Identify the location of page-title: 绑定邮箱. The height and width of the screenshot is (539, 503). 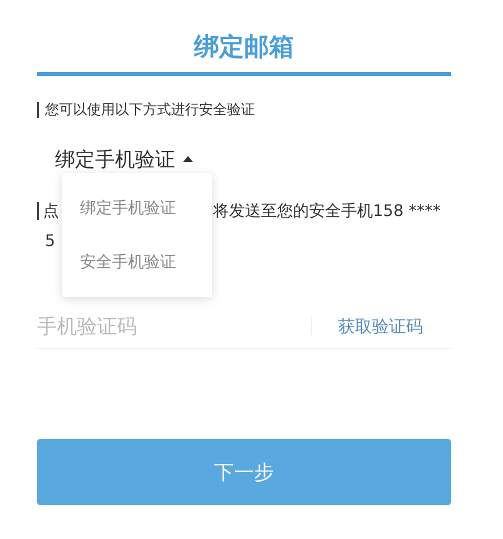
(243, 47).